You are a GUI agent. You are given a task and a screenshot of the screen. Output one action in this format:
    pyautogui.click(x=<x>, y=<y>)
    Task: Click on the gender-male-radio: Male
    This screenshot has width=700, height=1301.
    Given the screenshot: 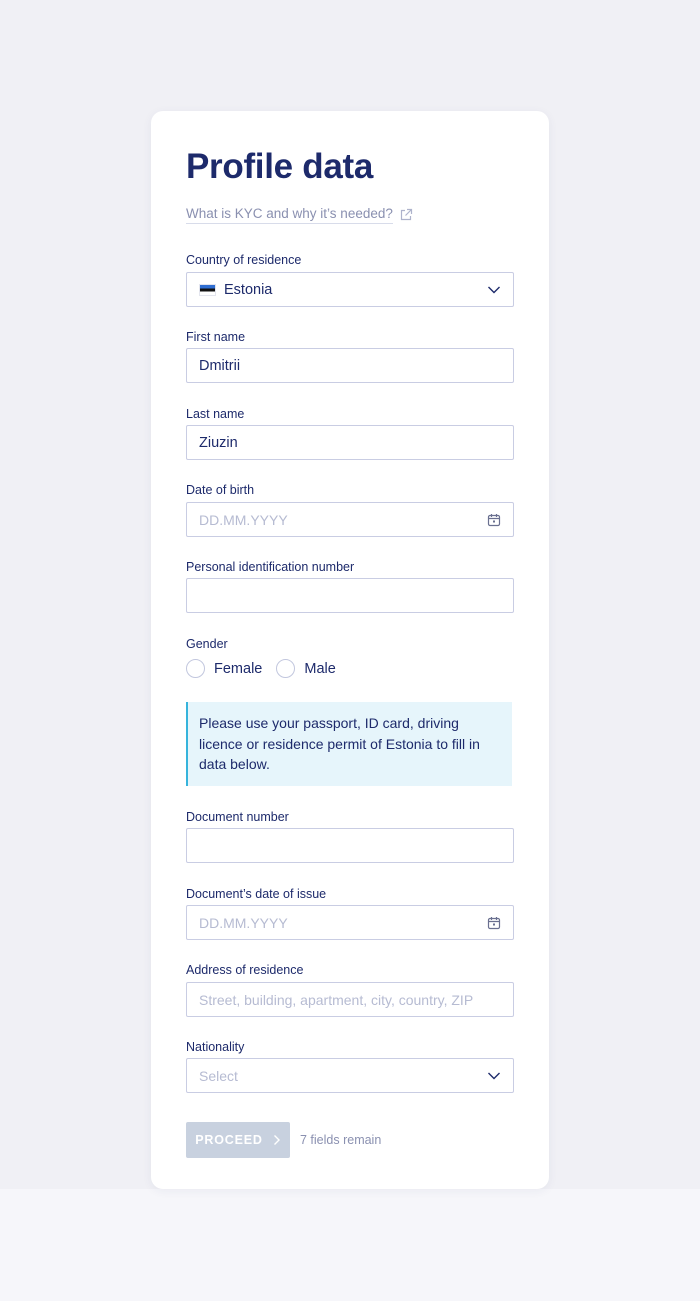 What is the action you would take?
    pyautogui.click(x=306, y=668)
    